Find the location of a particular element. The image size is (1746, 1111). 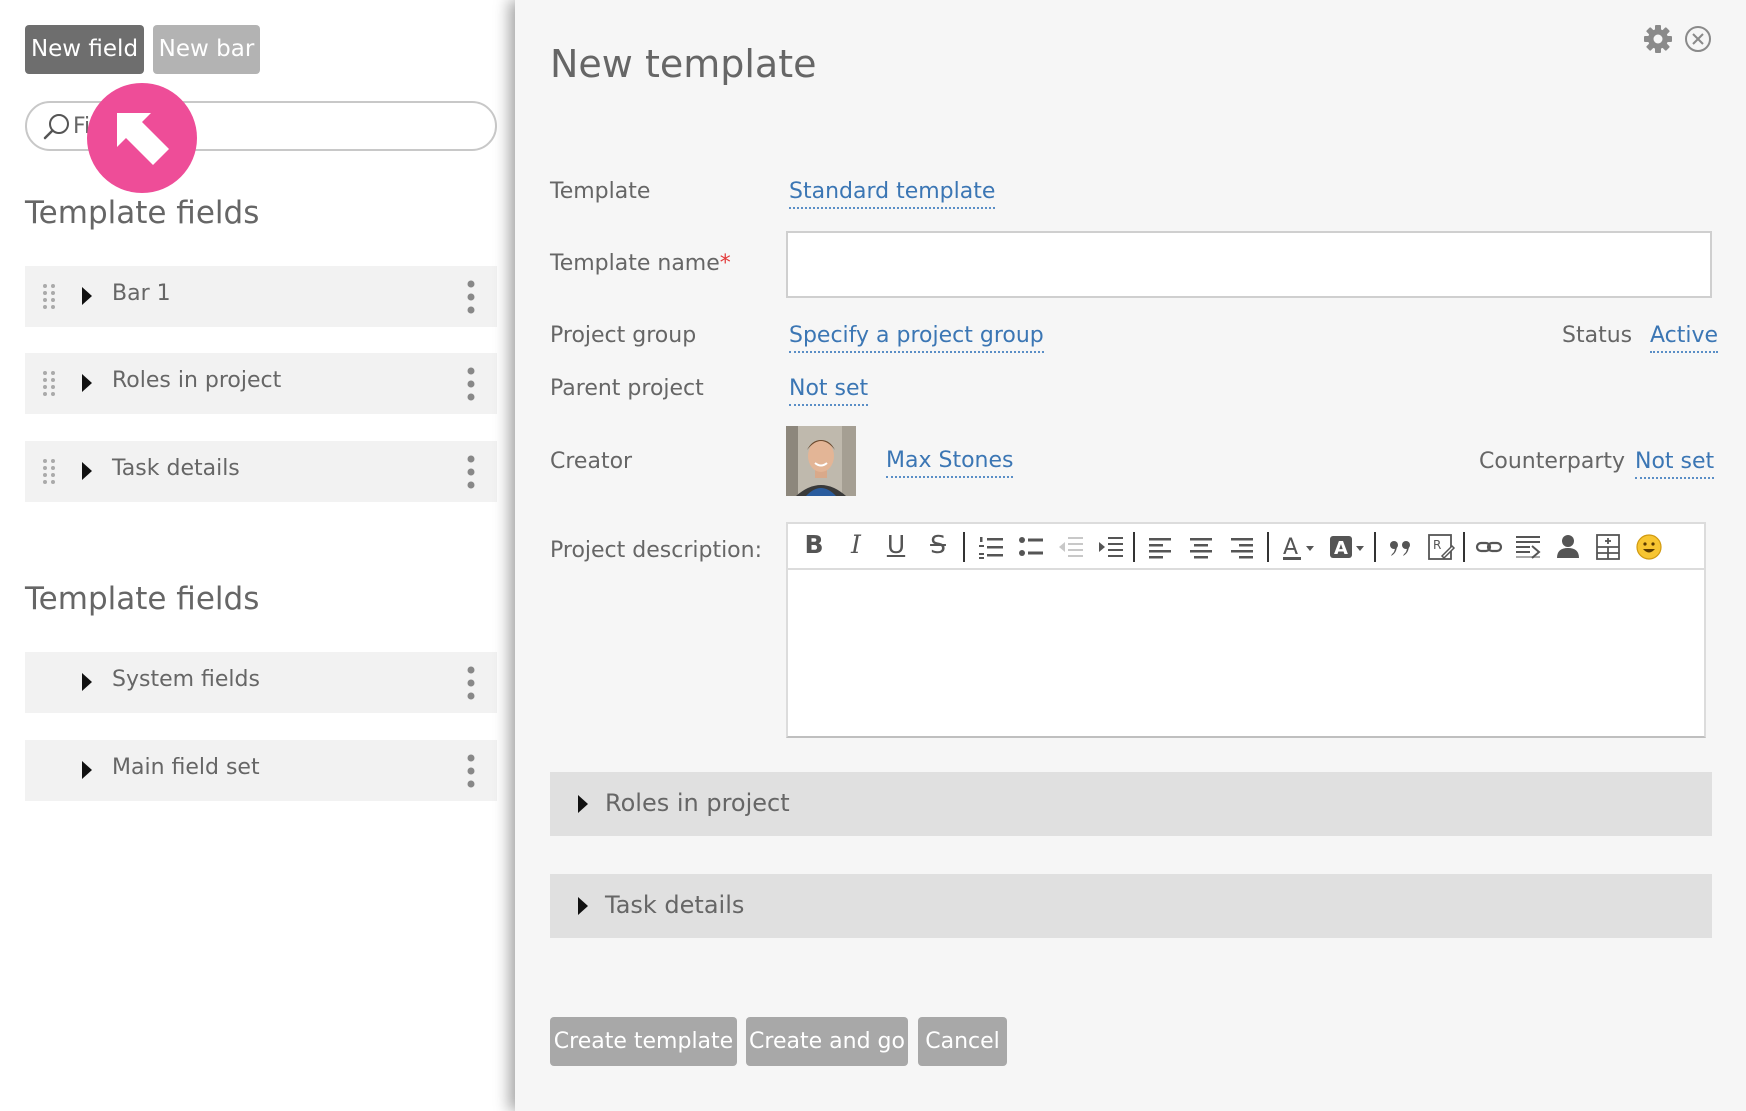

new-field-button: New field is located at coordinates (84, 49).